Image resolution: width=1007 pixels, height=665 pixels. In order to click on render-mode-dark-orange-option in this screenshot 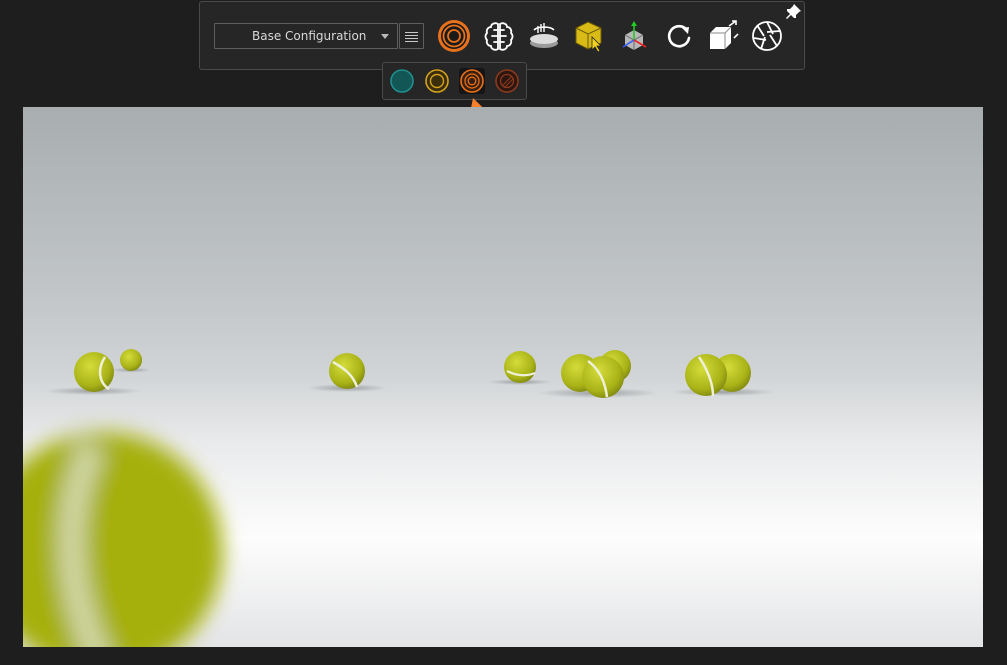, I will do `click(507, 81)`.